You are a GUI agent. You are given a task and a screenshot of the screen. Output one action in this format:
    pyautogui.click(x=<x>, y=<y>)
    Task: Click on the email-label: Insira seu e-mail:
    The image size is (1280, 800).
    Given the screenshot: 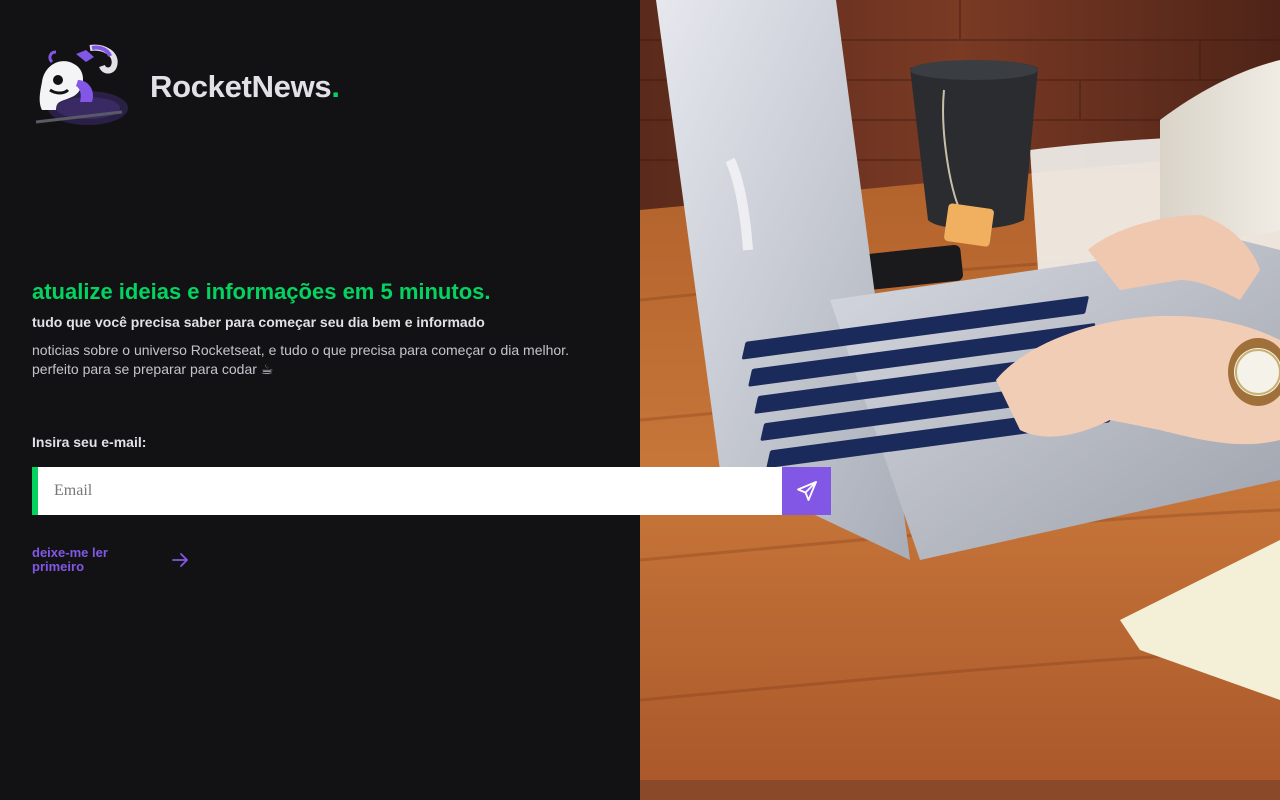 What is the action you would take?
    pyautogui.click(x=89, y=442)
    